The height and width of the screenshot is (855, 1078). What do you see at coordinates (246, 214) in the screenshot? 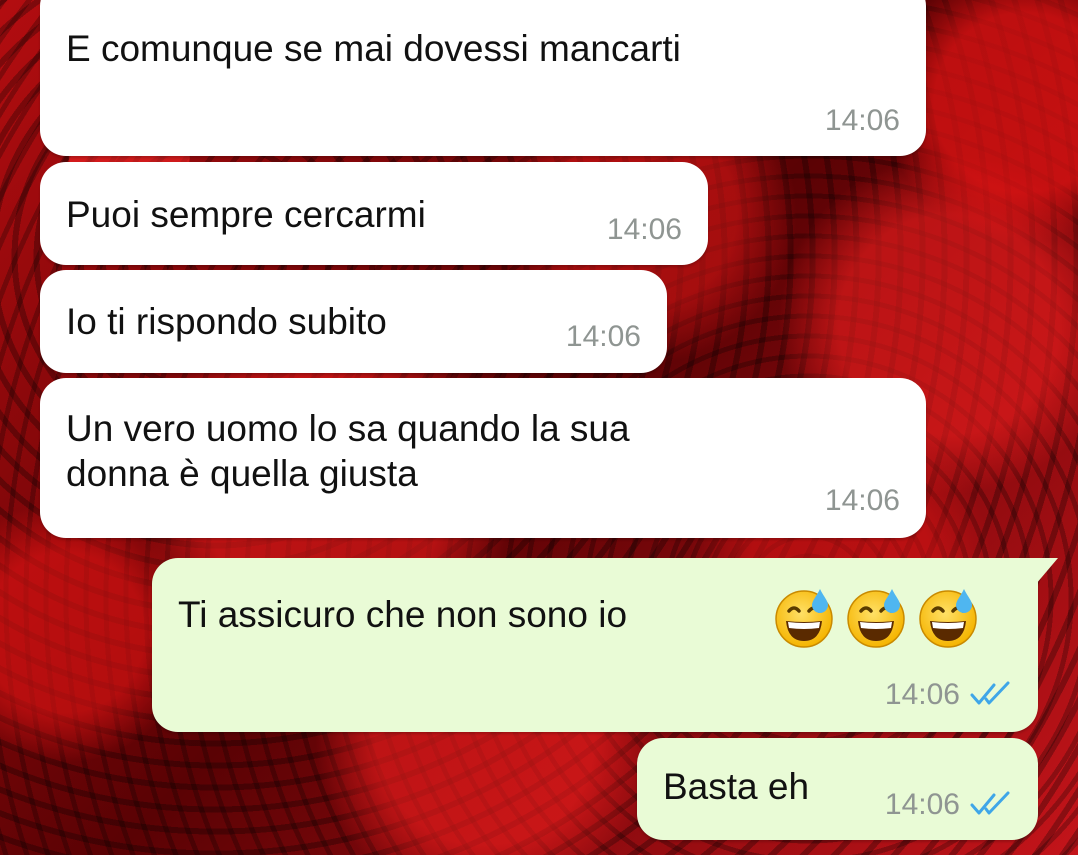
I see `message-text: Puoi sempre cercarmi` at bounding box center [246, 214].